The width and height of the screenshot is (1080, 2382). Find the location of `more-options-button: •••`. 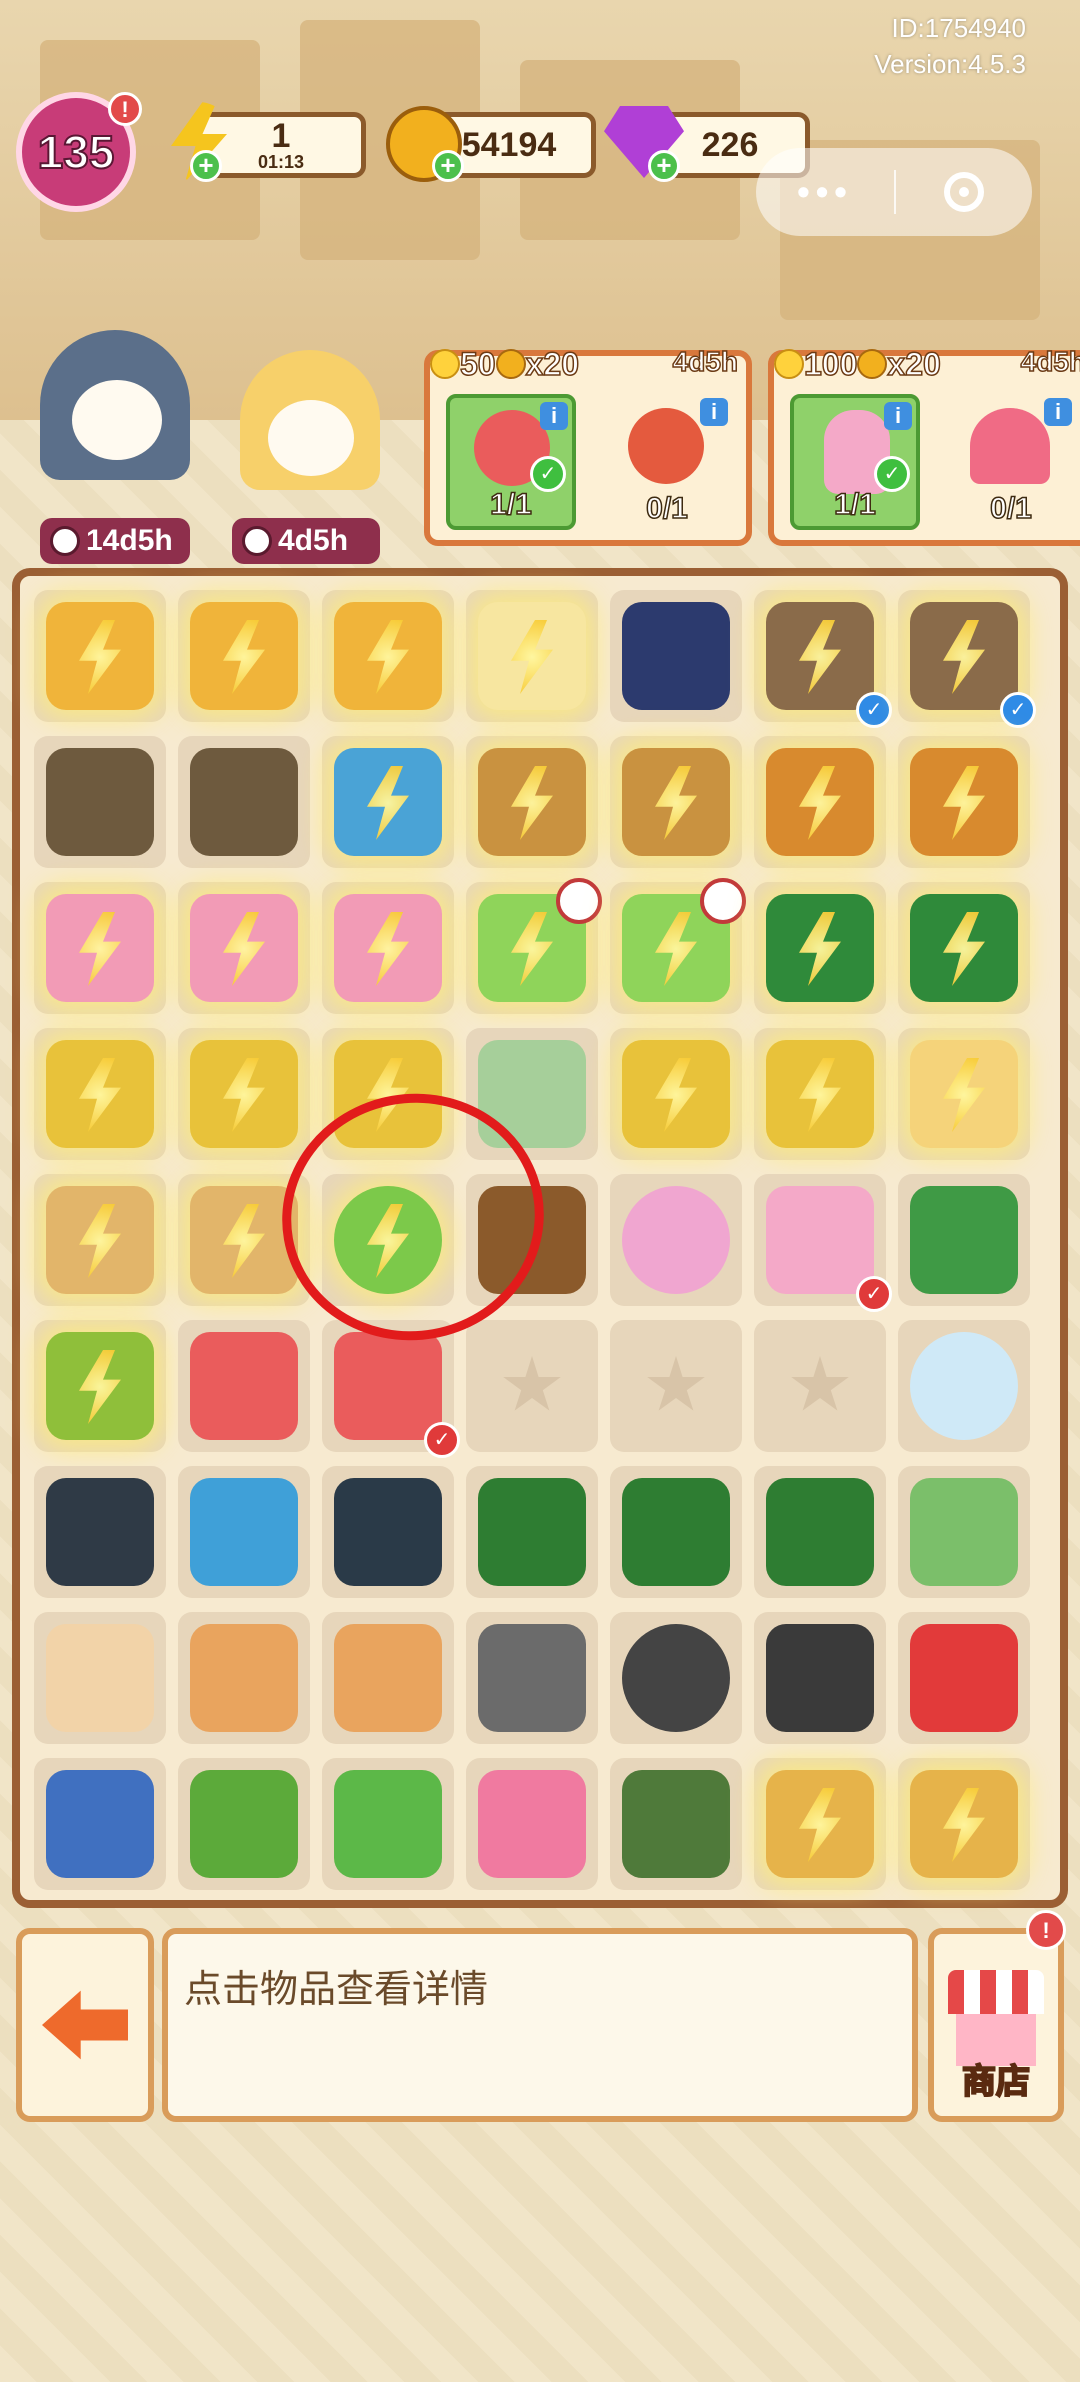

more-options-button: ••• is located at coordinates (825, 192).